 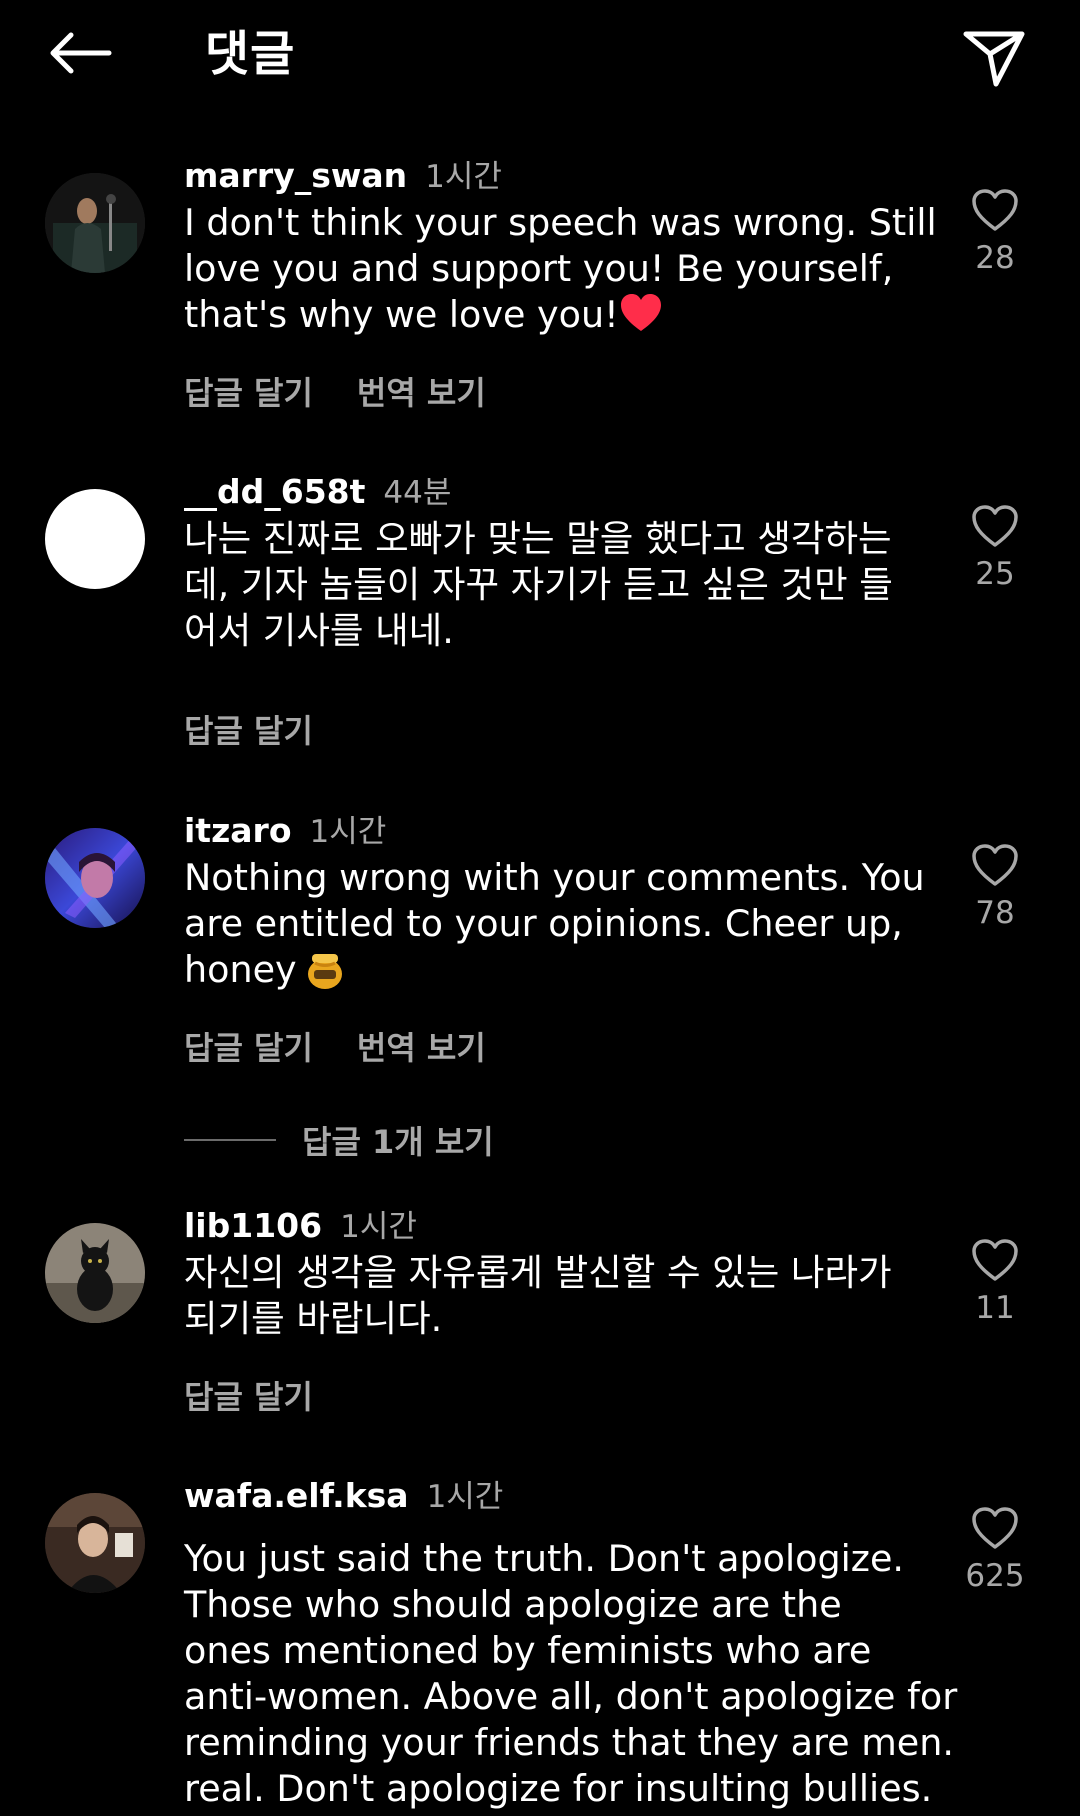 What do you see at coordinates (995, 1308) in the screenshot?
I see `like-count: 11` at bounding box center [995, 1308].